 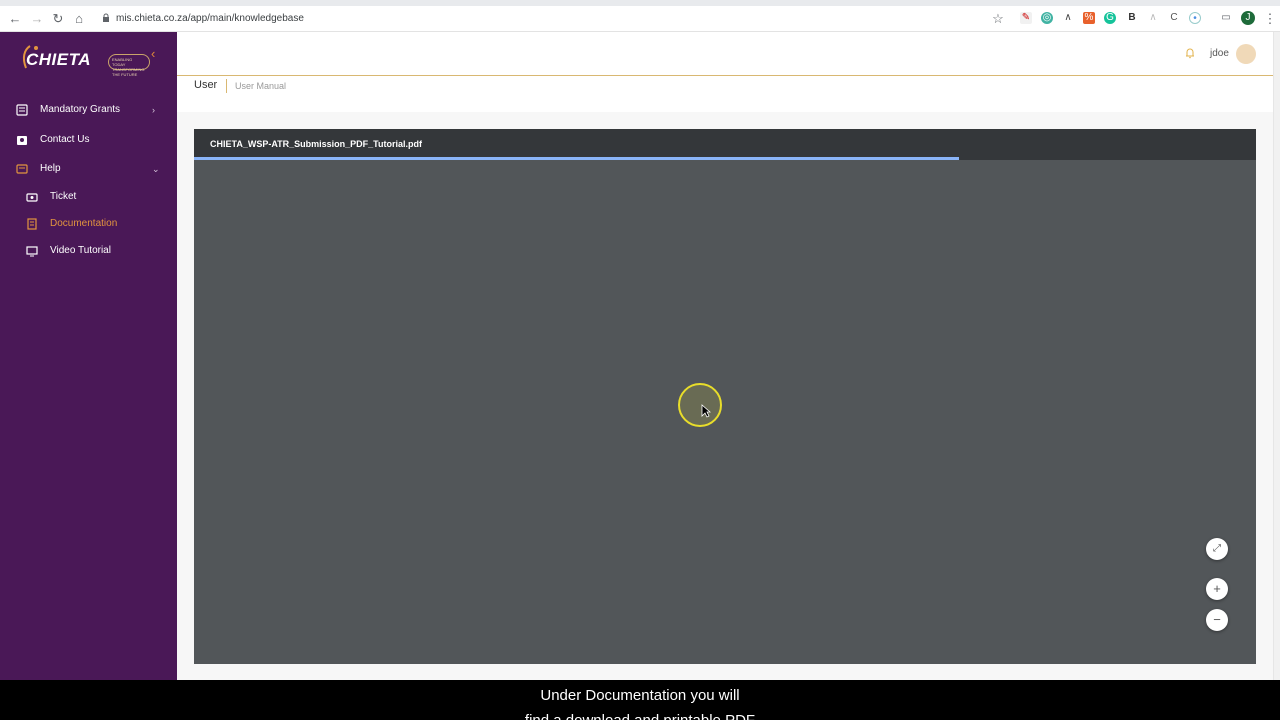 I want to click on chevron-right-icon: ›, so click(x=153, y=110).